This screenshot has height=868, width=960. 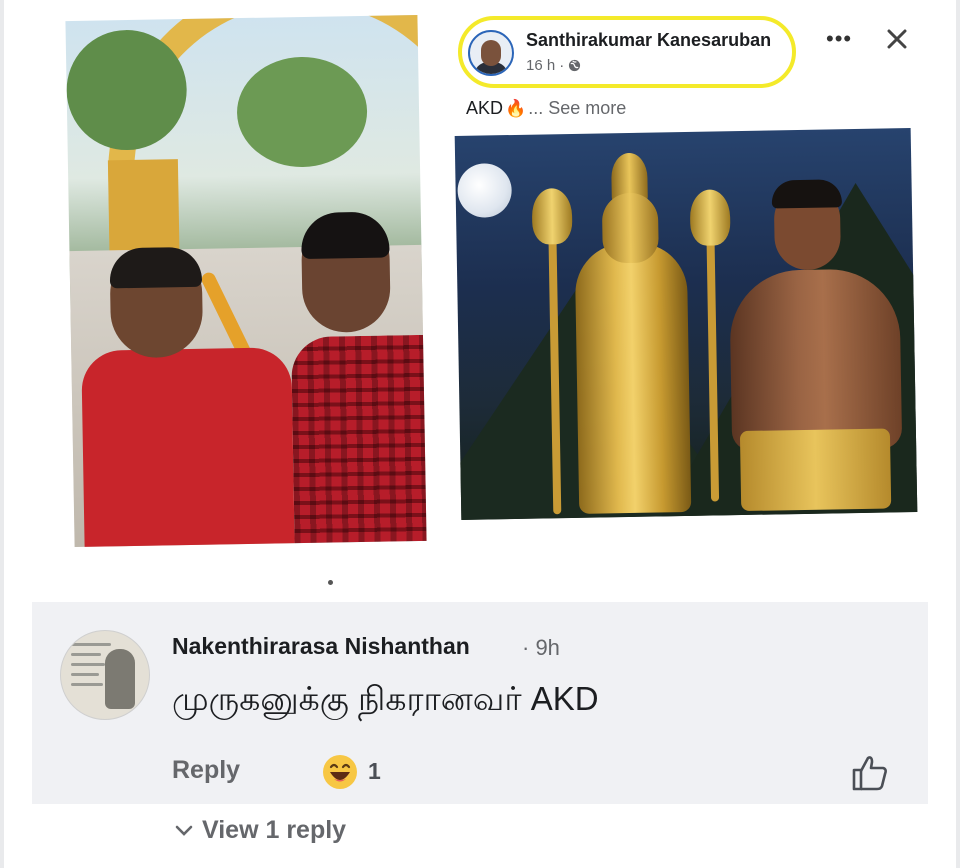 I want to click on photo-person-hair, so click(x=156, y=267).